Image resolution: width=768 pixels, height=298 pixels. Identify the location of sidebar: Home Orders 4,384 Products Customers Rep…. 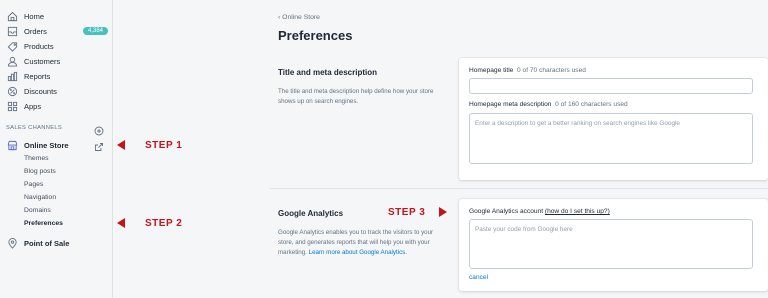
(56, 149).